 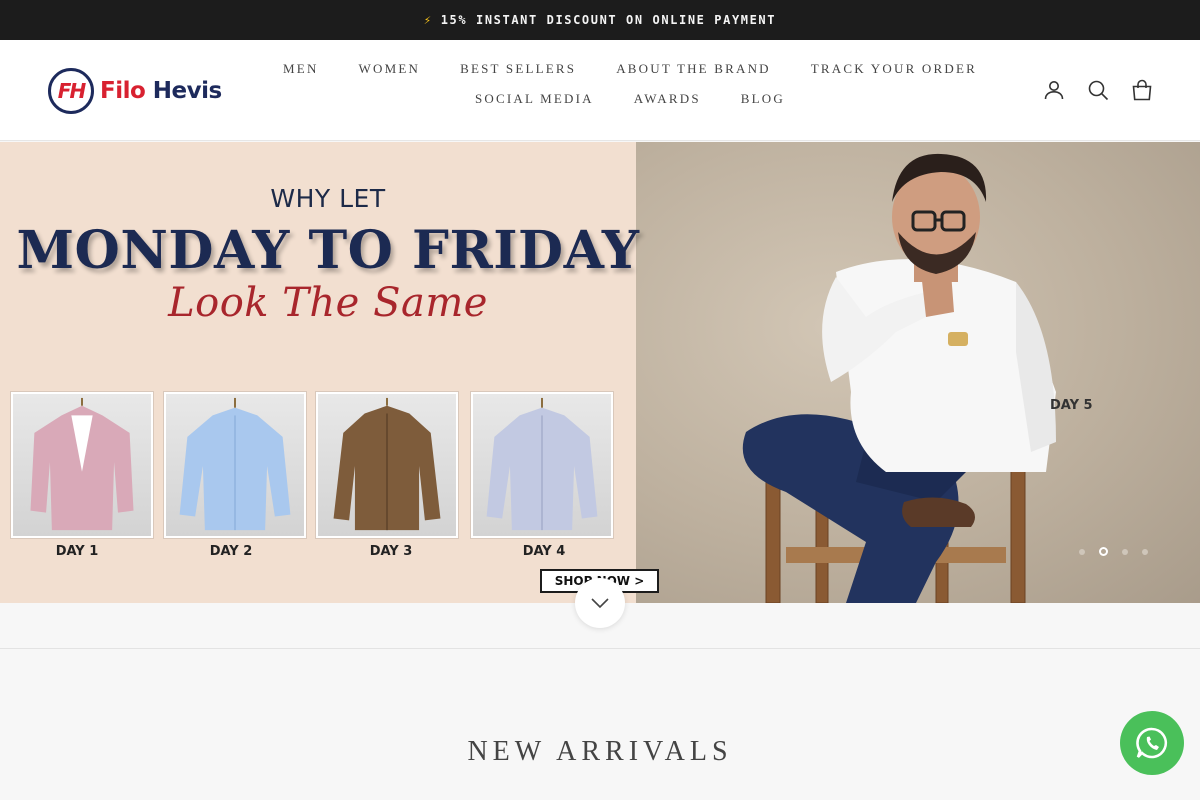 I want to click on header-actions, so click(x=1098, y=90).